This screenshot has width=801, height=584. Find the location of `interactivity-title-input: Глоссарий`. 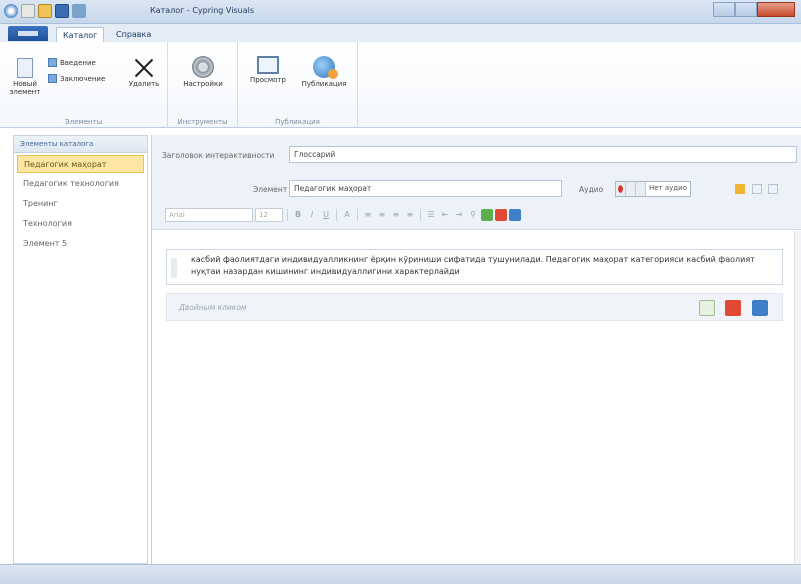

interactivity-title-input: Глоссарий is located at coordinates (543, 154).